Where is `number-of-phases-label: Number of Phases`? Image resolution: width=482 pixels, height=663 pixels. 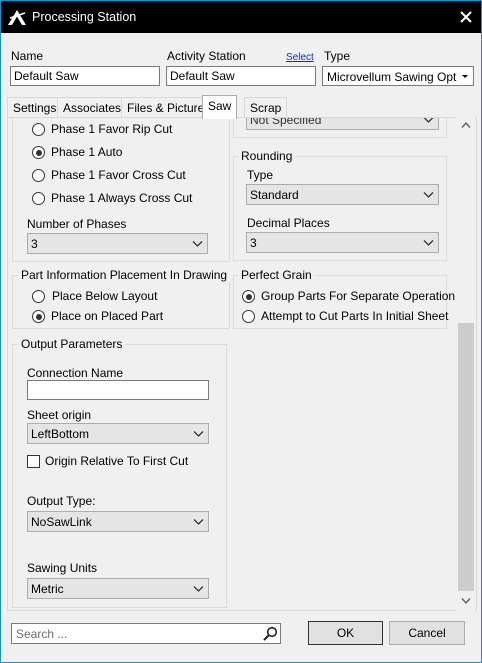 number-of-phases-label: Number of Phases is located at coordinates (77, 224).